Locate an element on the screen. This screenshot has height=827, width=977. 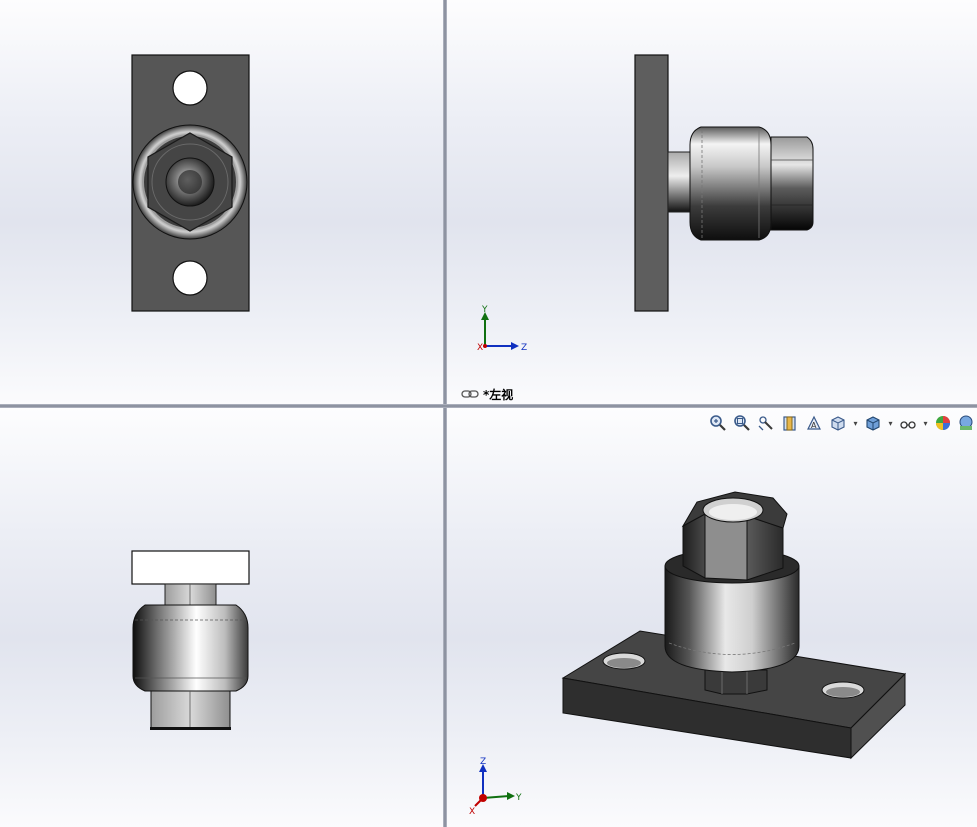
shaft-side is located at coordinates (680, 182).